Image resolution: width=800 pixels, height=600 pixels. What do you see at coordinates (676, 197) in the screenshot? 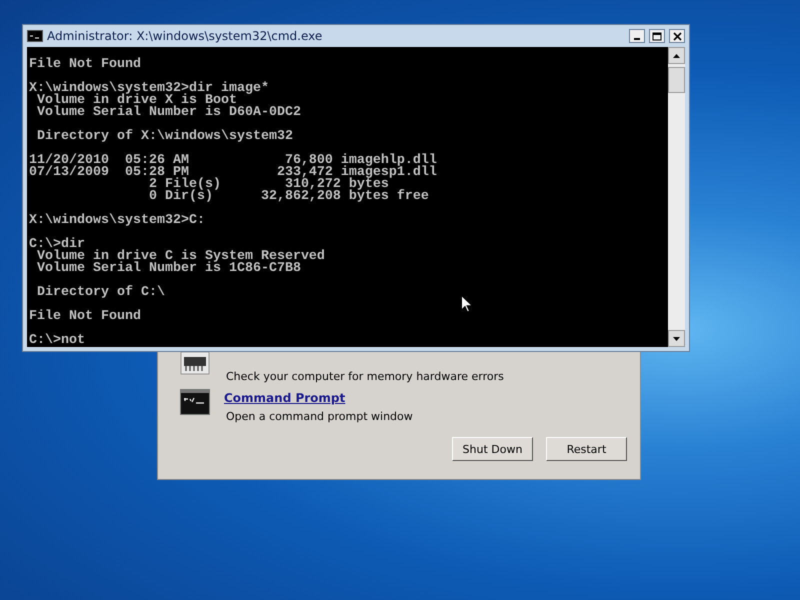
I see `scrollbar` at bounding box center [676, 197].